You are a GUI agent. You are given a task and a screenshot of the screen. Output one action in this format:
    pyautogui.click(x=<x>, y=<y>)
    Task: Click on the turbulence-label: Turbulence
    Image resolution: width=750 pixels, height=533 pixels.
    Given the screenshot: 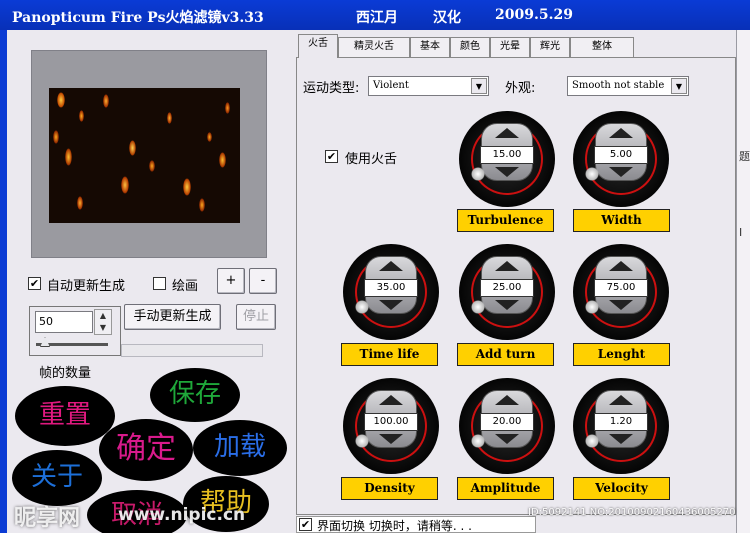 What is the action you would take?
    pyautogui.click(x=505, y=220)
    